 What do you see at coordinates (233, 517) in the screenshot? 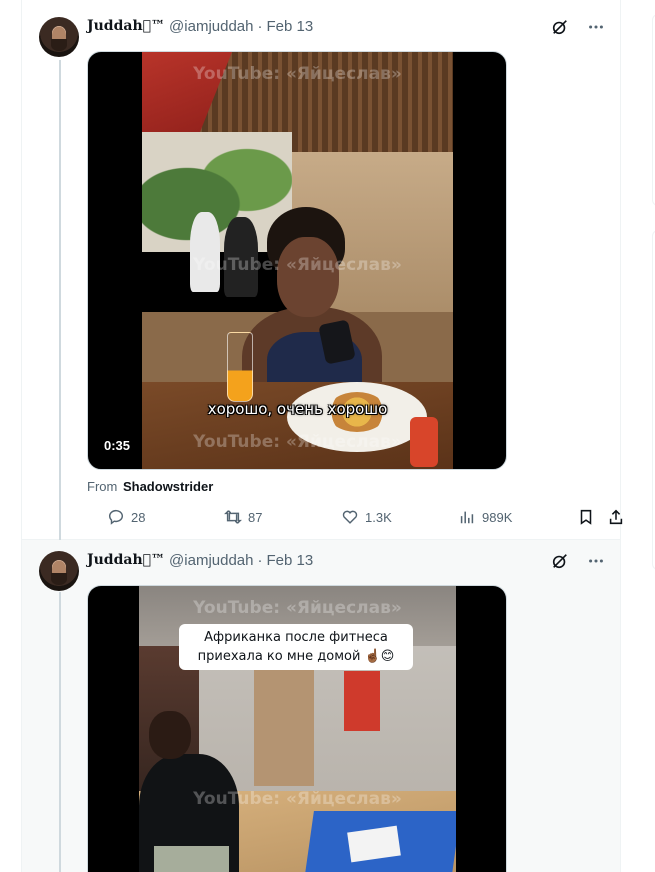
I see `repost-icon` at bounding box center [233, 517].